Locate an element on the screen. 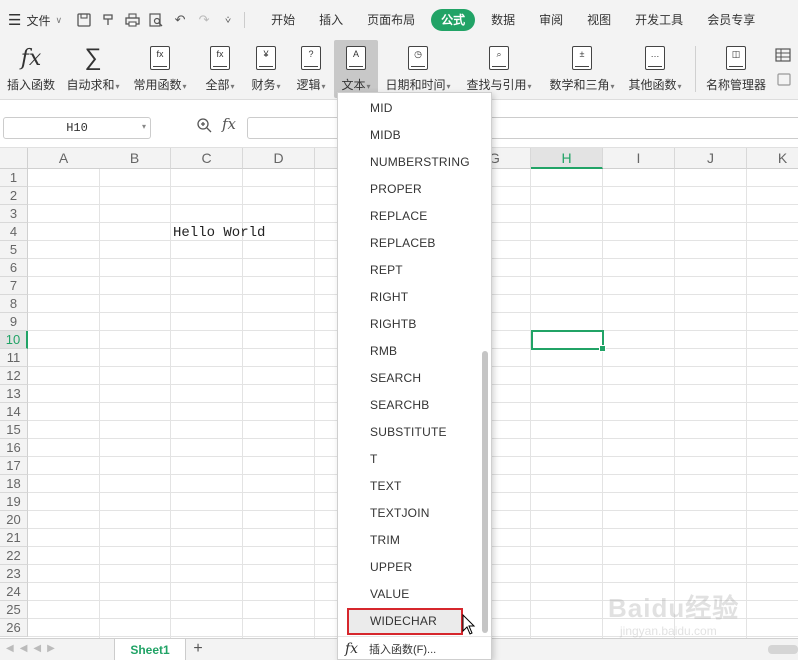 The image size is (798, 660). sheet-nav-arrows: ◀◀◀▶ is located at coordinates (33, 648).